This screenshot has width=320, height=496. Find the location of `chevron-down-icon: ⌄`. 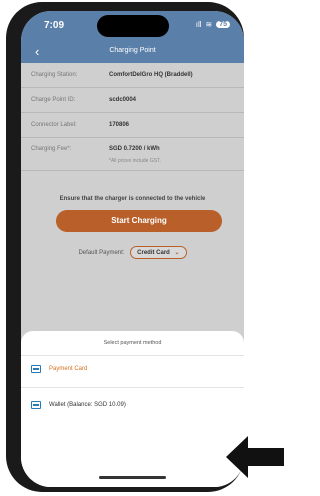

chevron-down-icon: ⌄ is located at coordinates (177, 253).